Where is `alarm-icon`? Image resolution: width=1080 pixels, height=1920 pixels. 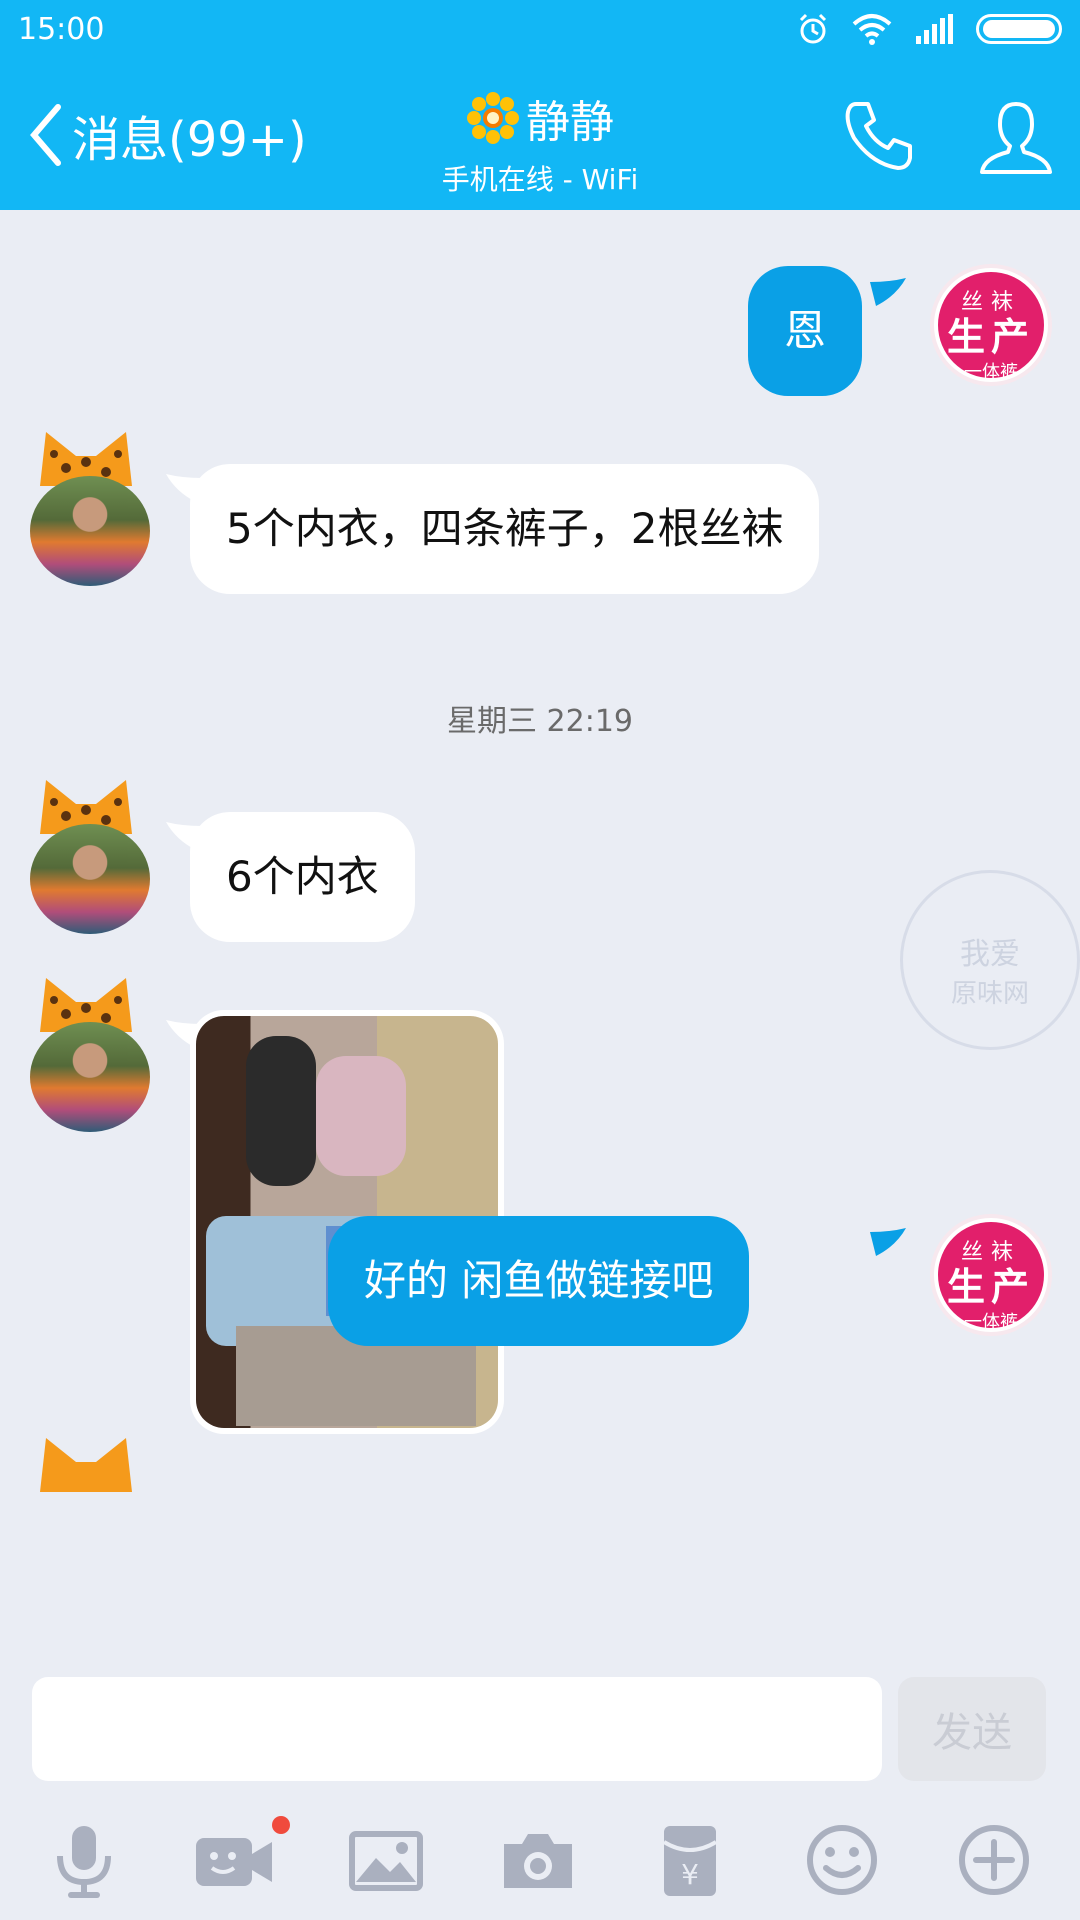
alarm-icon is located at coordinates (813, 28).